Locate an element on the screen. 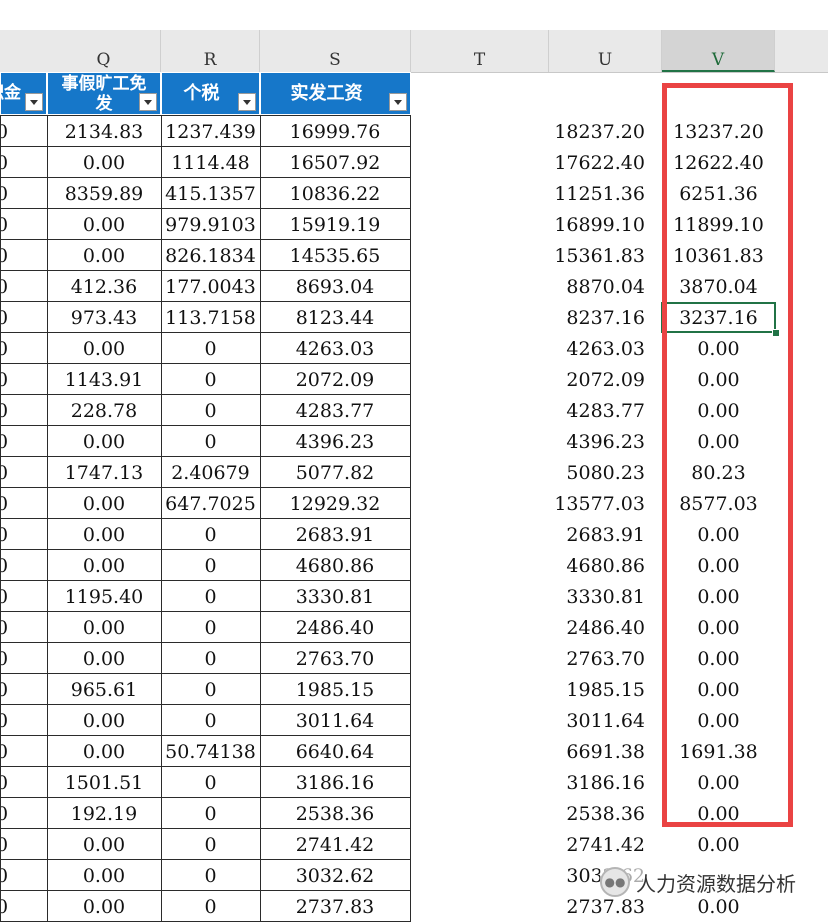 The width and height of the screenshot is (828, 923). cell-s: 2538.36 is located at coordinates (335, 813).